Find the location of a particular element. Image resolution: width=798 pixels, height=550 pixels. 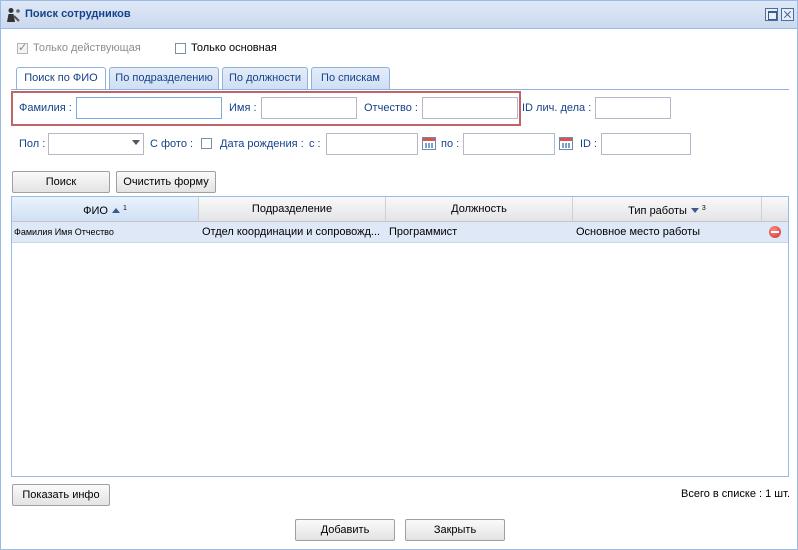

sort-asc-icon is located at coordinates (115, 210).